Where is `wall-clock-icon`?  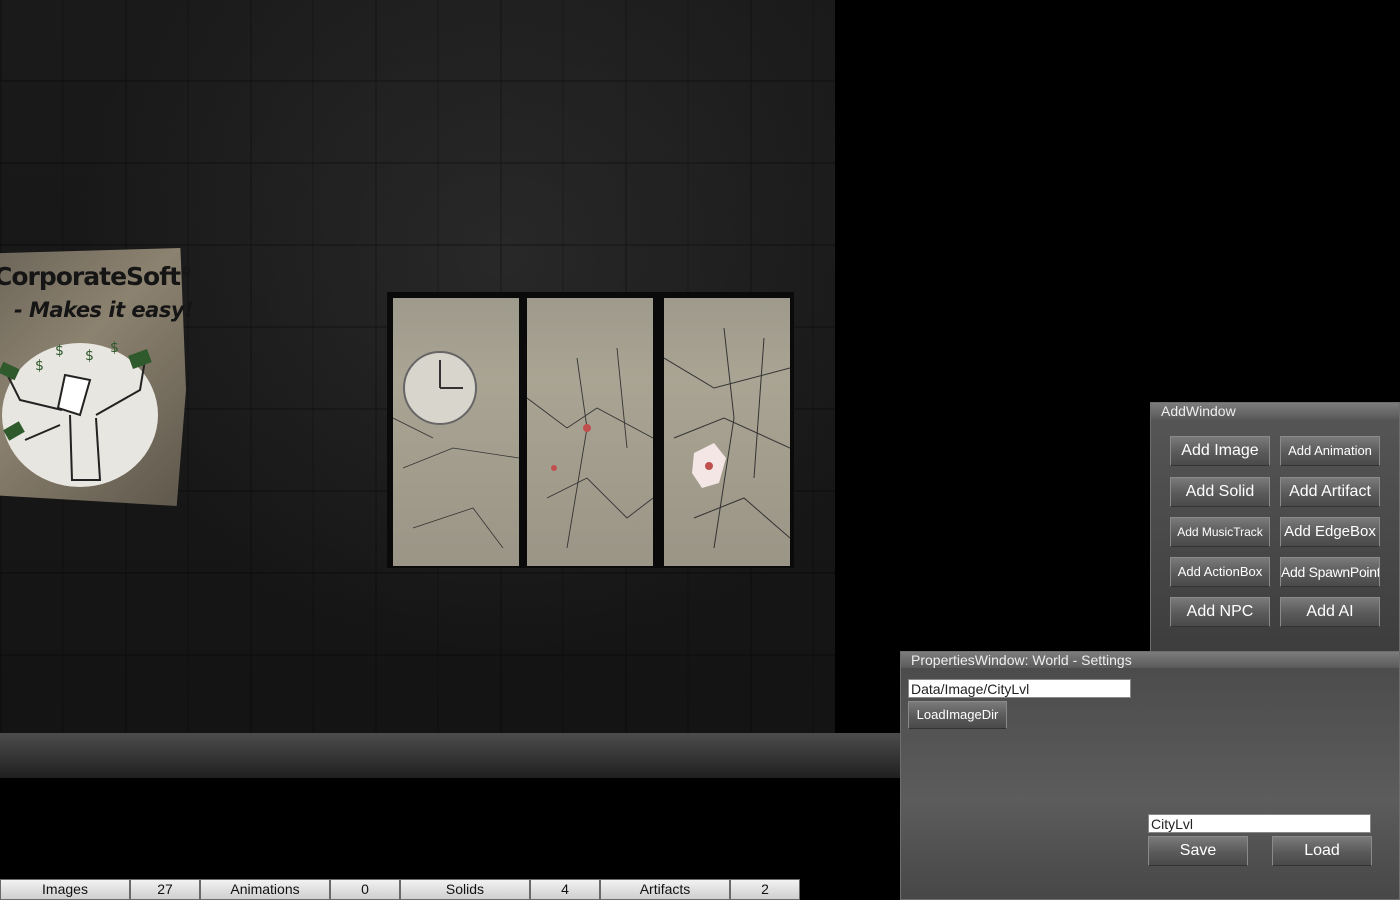
wall-clock-icon is located at coordinates (456, 450).